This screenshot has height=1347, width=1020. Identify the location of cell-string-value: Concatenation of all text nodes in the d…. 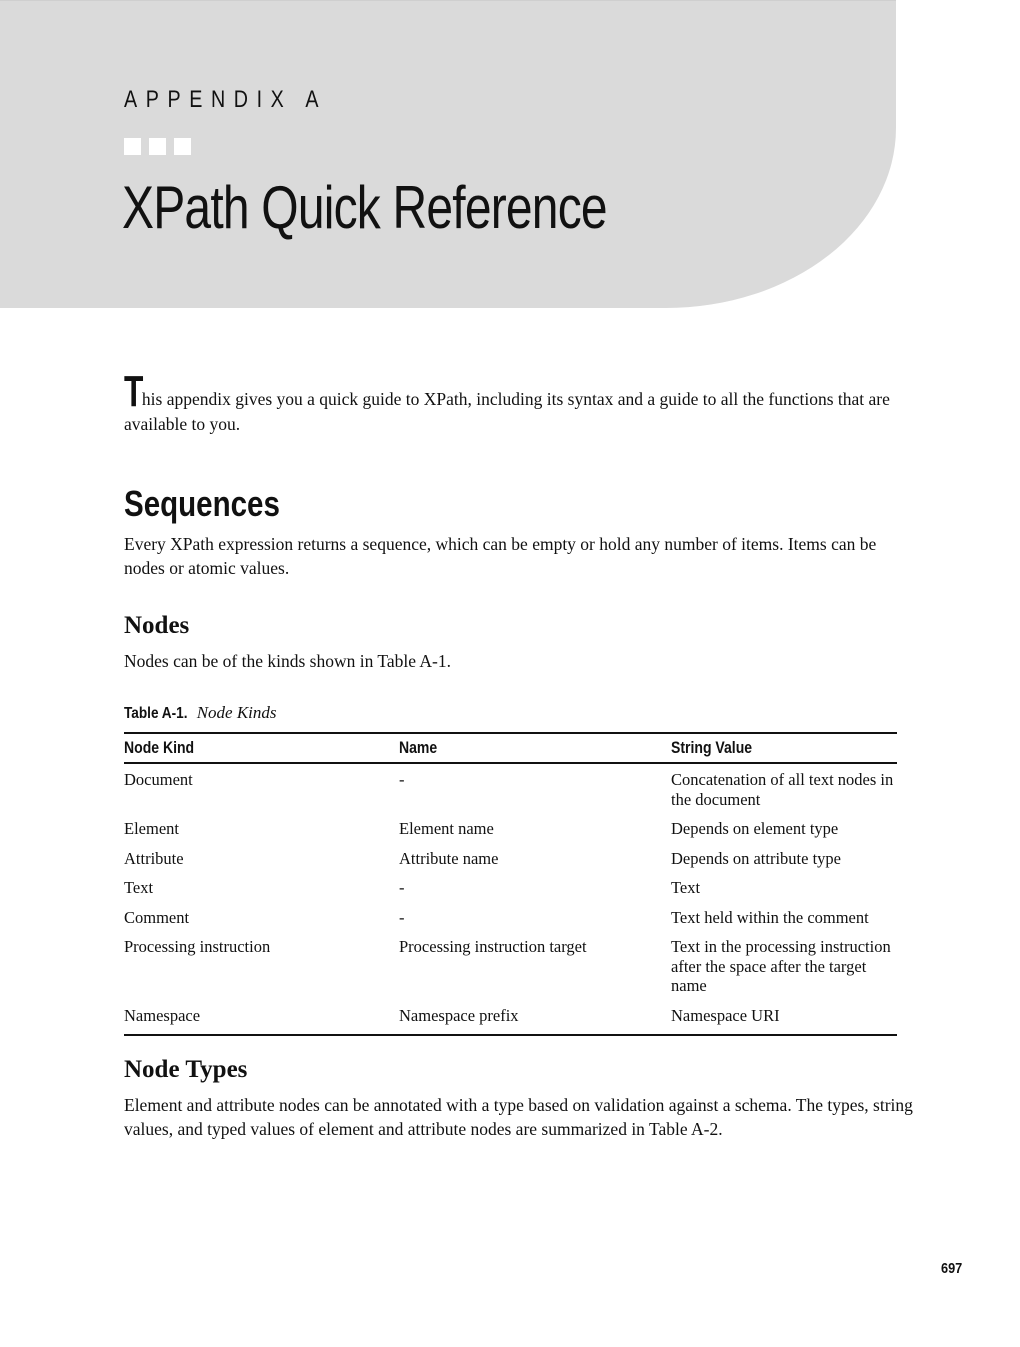
(782, 789).